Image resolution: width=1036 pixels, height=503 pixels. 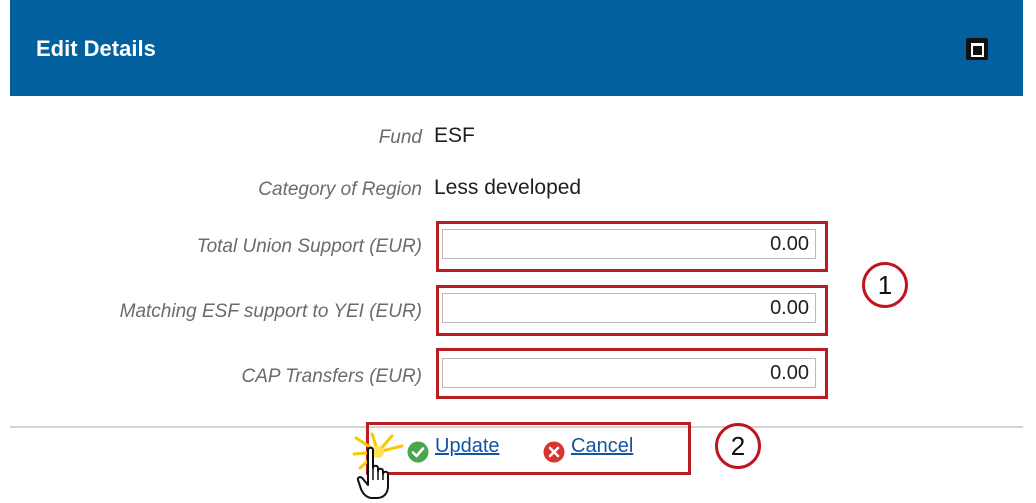 I want to click on callout-2: 2, so click(x=738, y=446).